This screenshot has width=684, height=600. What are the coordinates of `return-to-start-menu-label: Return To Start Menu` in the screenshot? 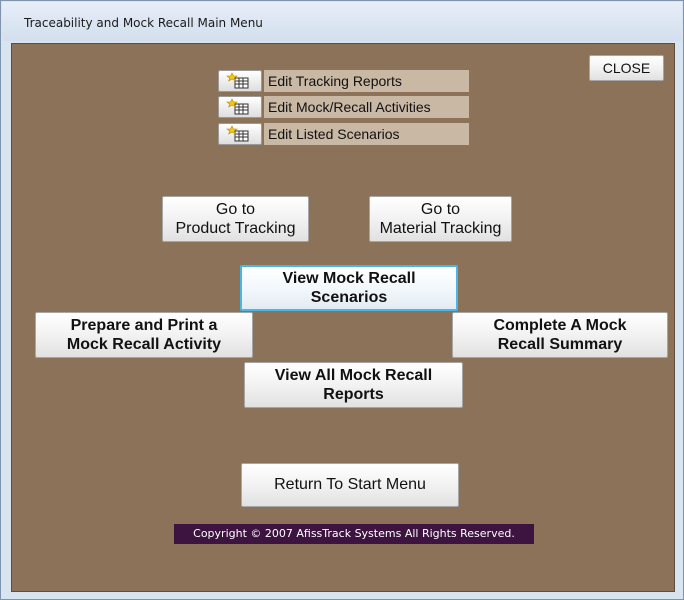 It's located at (350, 485).